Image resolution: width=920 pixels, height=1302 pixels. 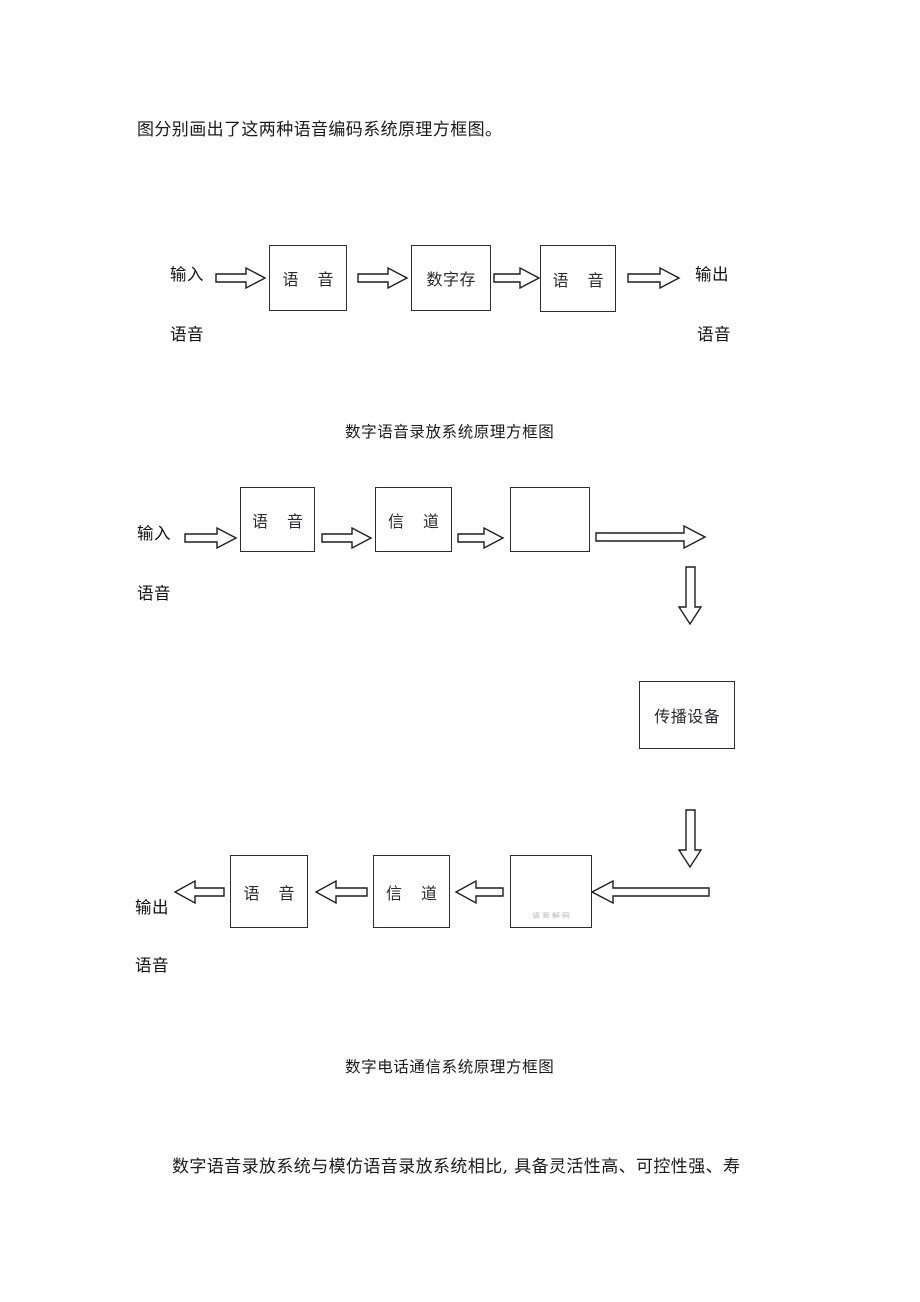 What do you see at coordinates (154, 533) in the screenshot?
I see `figure2-input-label: 输入` at bounding box center [154, 533].